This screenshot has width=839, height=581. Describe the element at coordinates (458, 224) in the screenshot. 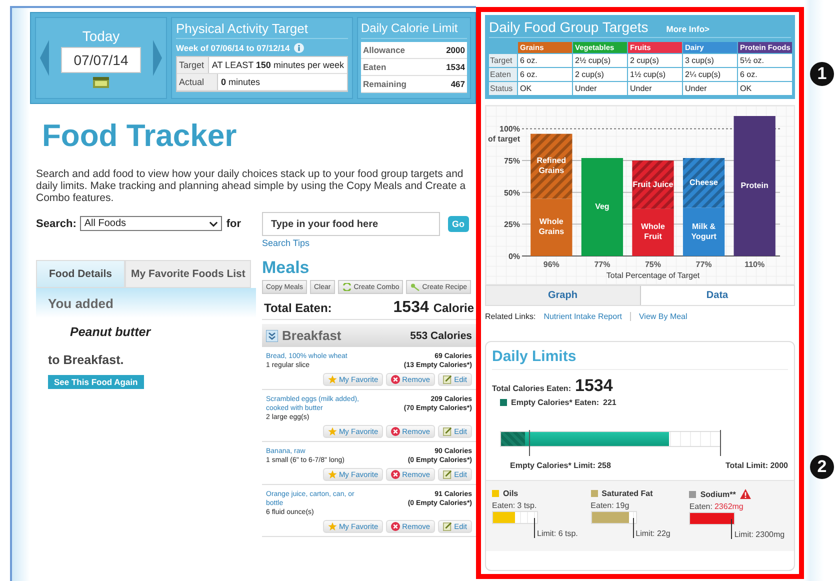

I see `go-button: Go` at that location.